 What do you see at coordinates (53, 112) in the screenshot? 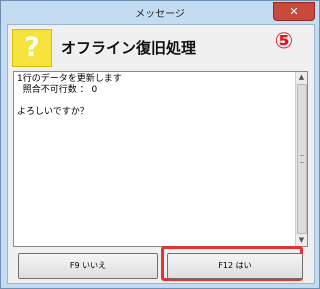
I see `message-line: よろしいですか？` at bounding box center [53, 112].